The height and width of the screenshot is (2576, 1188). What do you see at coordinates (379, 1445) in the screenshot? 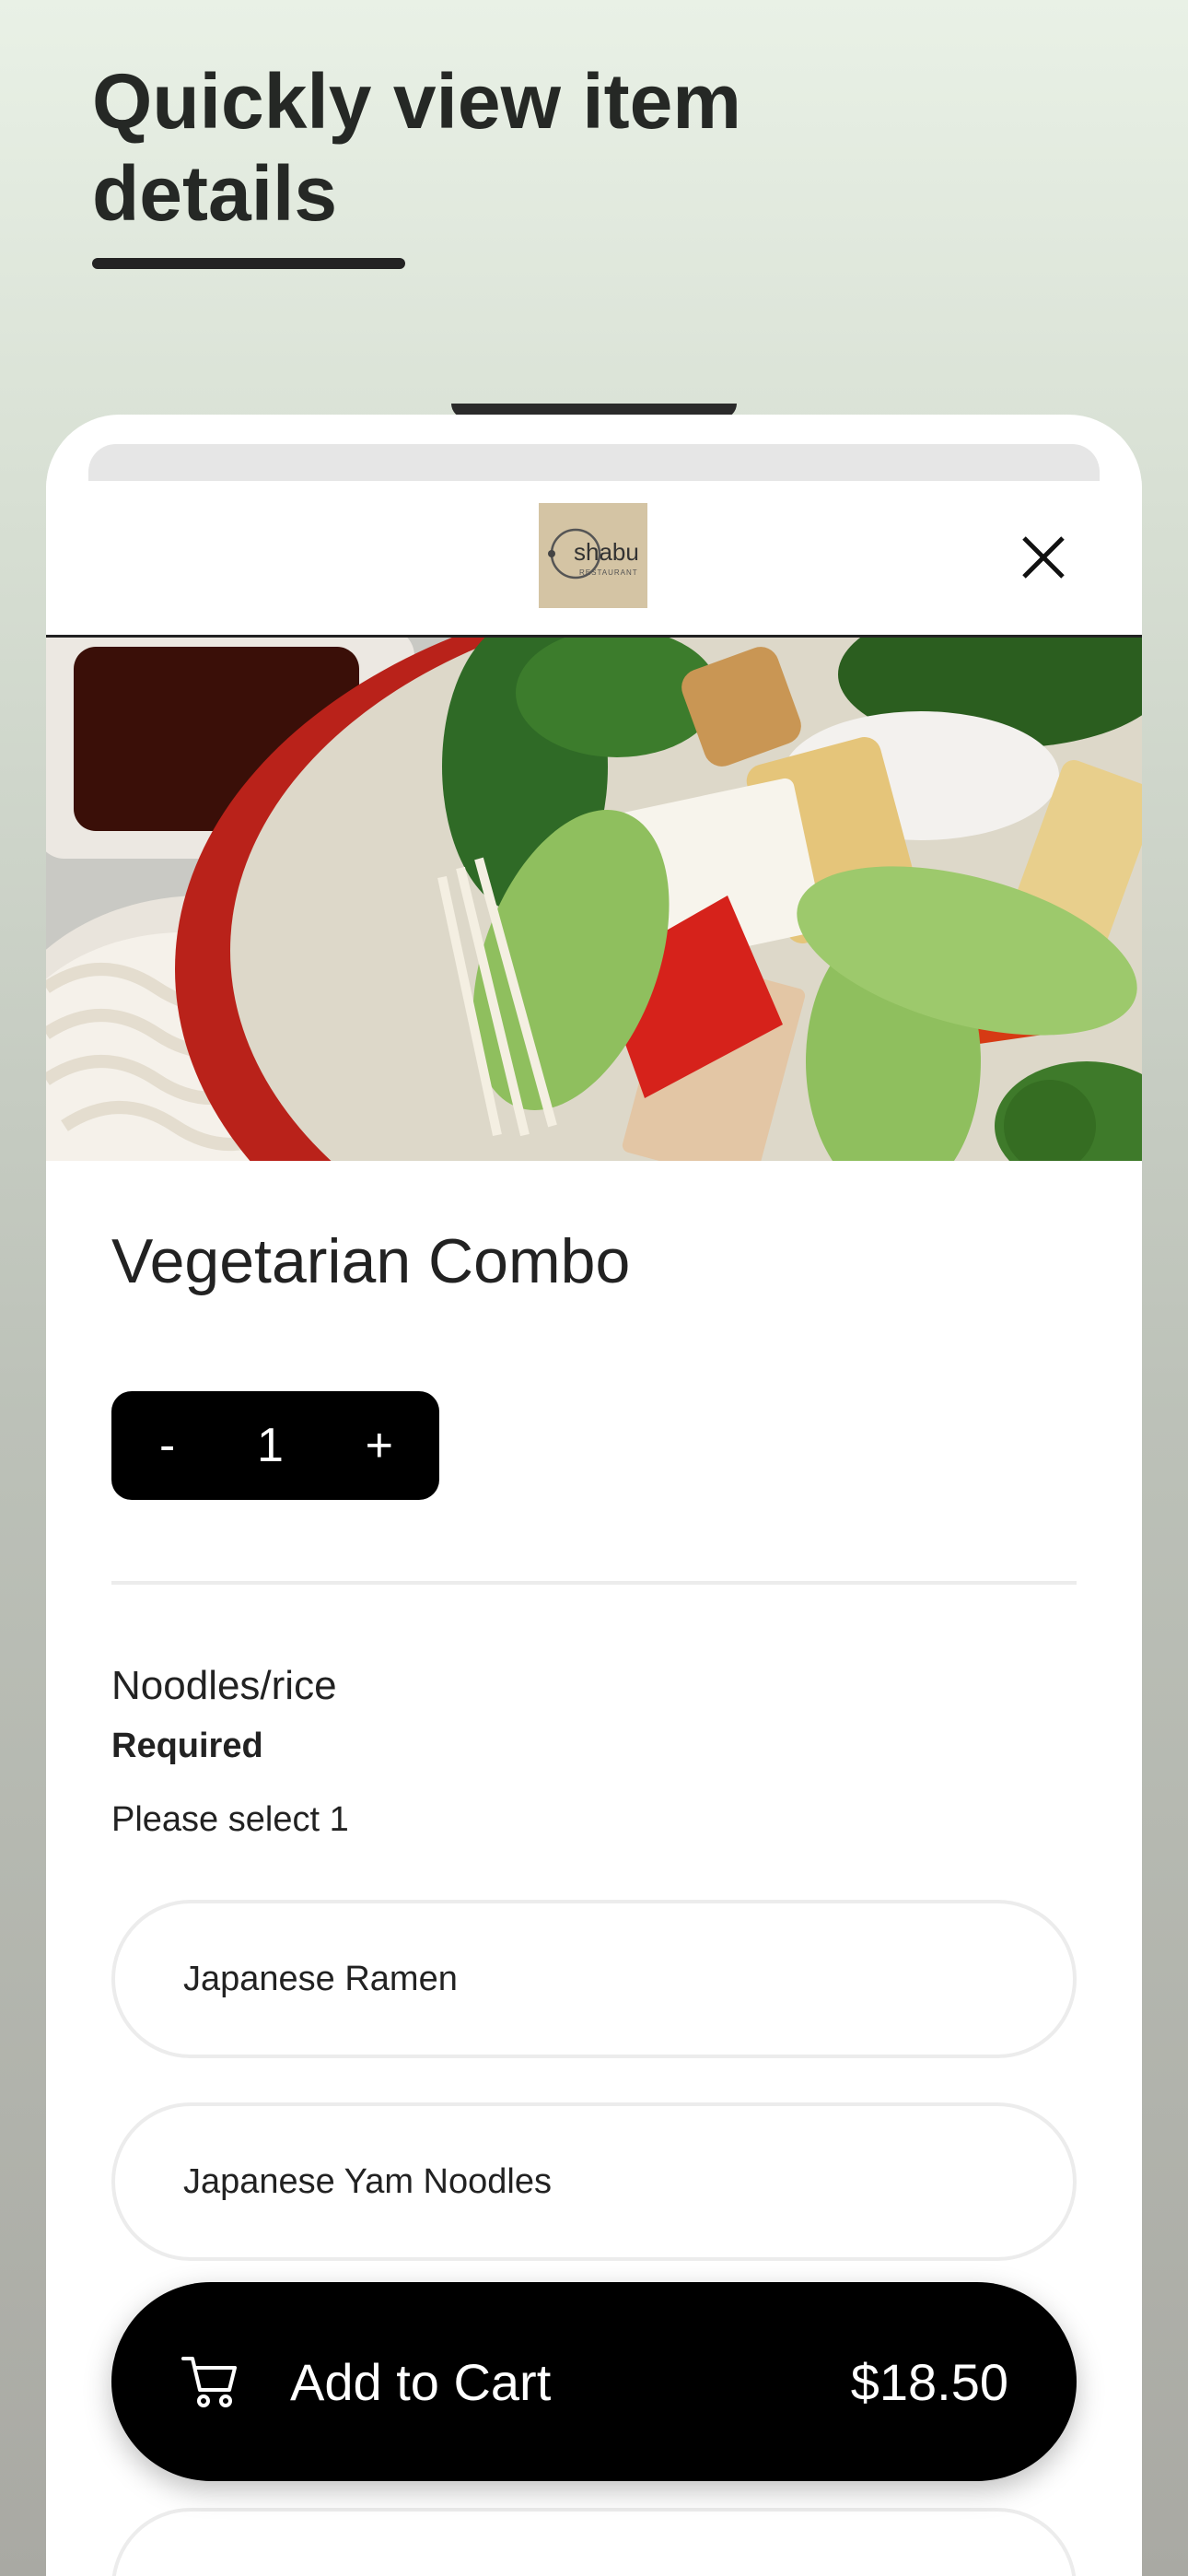
I see `increment-button: +` at bounding box center [379, 1445].